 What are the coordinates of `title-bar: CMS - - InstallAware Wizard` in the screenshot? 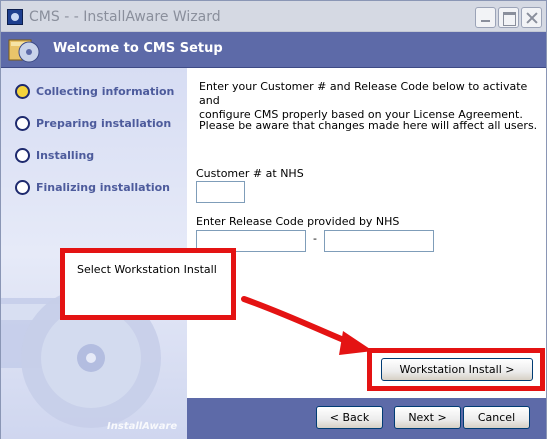 It's located at (273, 16).